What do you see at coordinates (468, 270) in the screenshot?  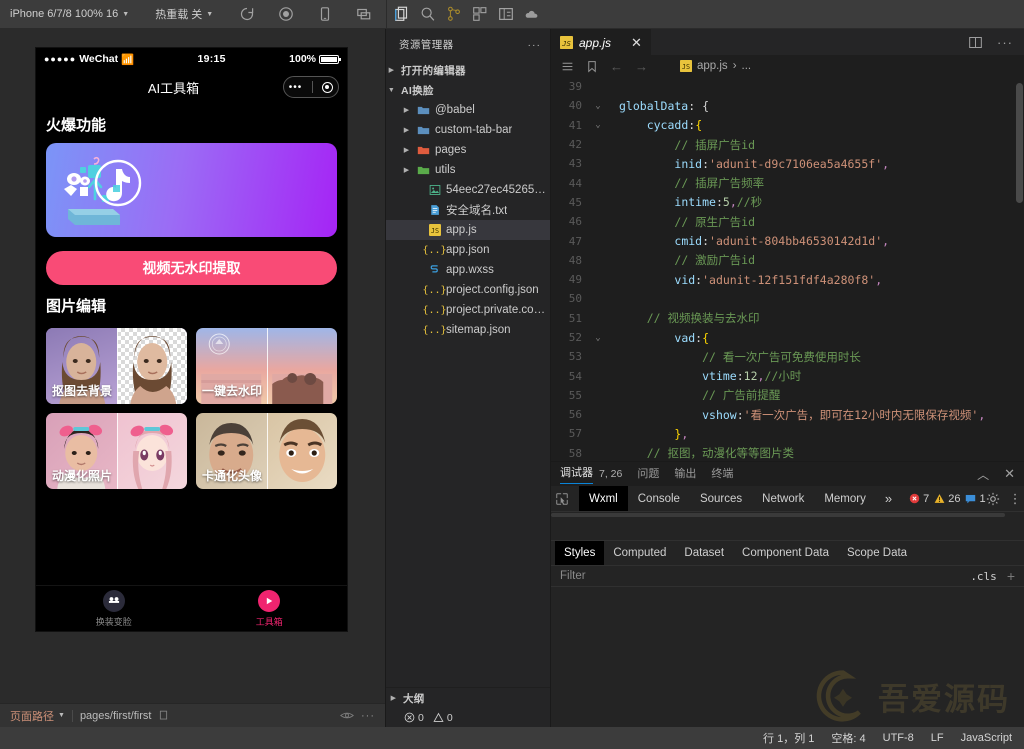 I see `file-tree-item: app.wxss` at bounding box center [468, 270].